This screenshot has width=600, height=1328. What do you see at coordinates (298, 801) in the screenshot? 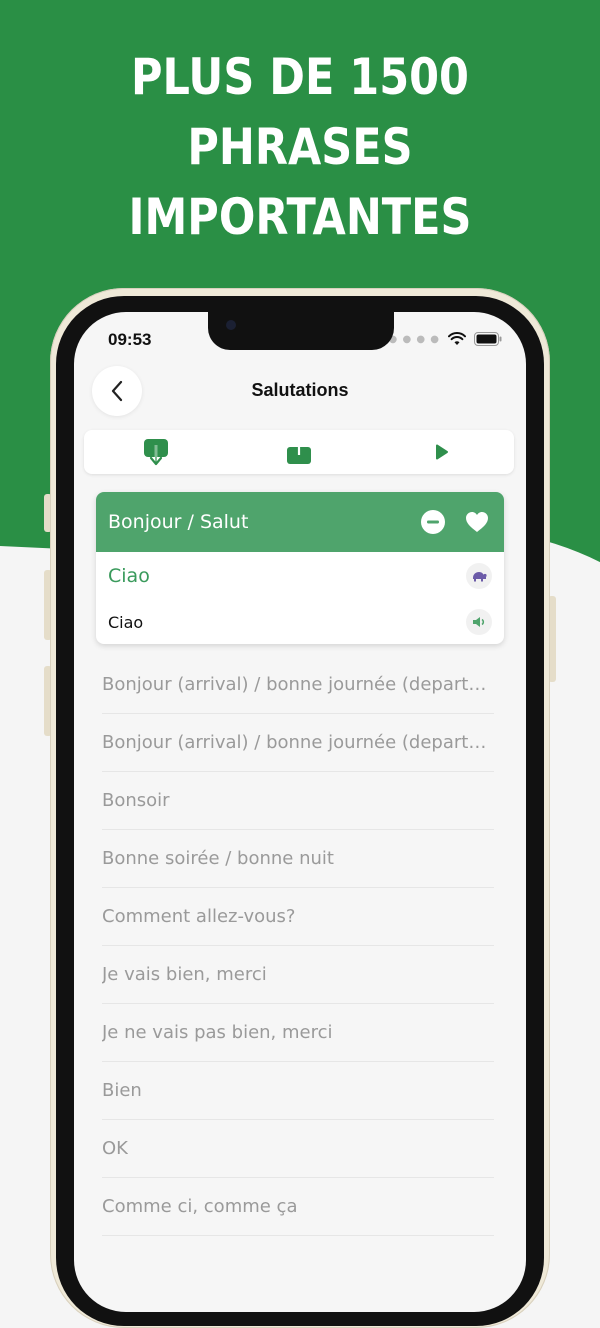
I see `list-item: Bonsoir` at bounding box center [298, 801].